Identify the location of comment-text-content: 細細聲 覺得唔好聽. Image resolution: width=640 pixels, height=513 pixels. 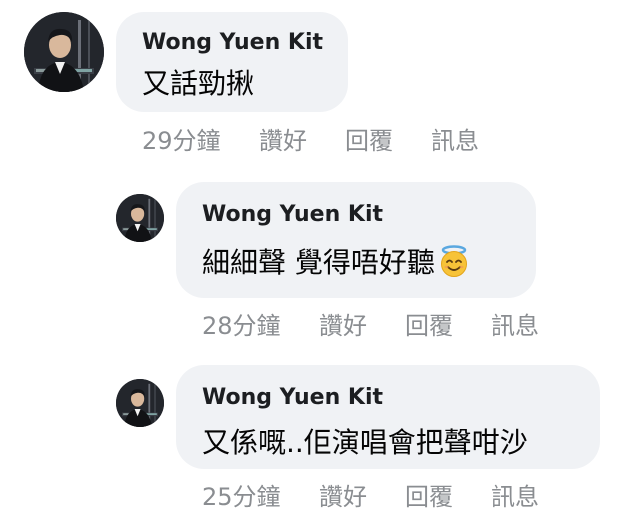
(318, 262).